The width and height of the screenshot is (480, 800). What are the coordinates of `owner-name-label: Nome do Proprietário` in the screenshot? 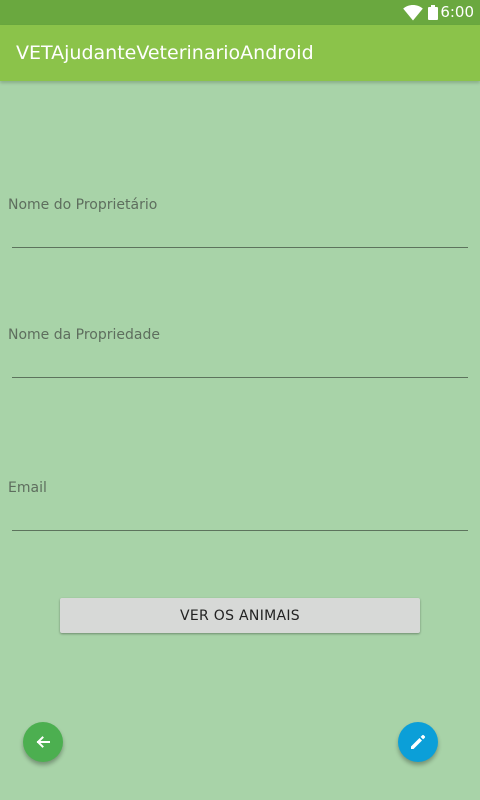 It's located at (83, 205).